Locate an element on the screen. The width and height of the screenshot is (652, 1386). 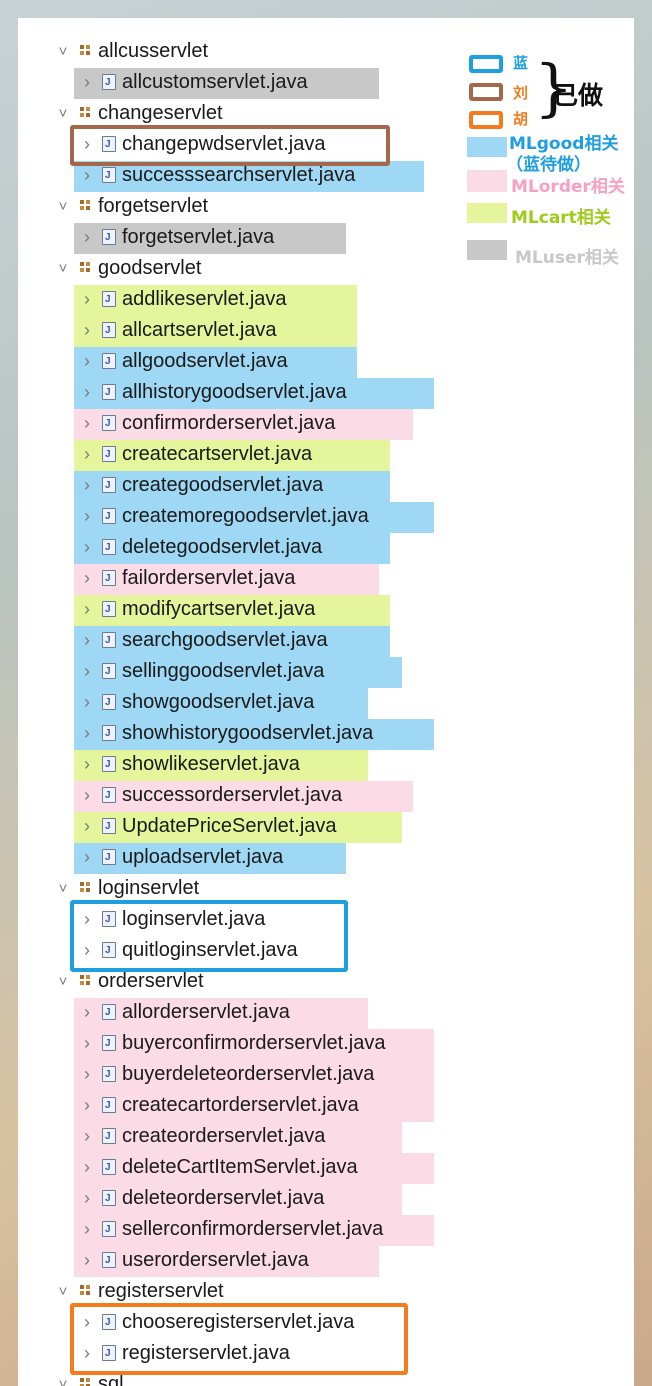
file-item-showgoodservlet-java: › showgoodservlet.java is located at coordinates (197, 702).